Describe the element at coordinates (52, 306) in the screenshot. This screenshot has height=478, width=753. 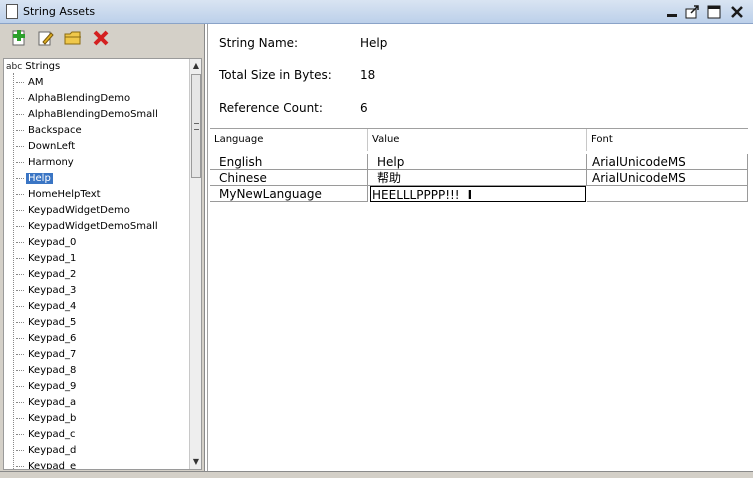
I see `tree-item-label: Keypad_4` at that location.